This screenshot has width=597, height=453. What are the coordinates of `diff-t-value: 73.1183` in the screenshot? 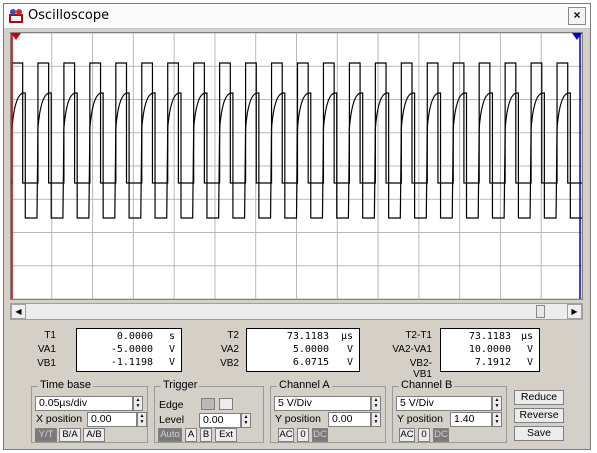 It's located at (489, 336).